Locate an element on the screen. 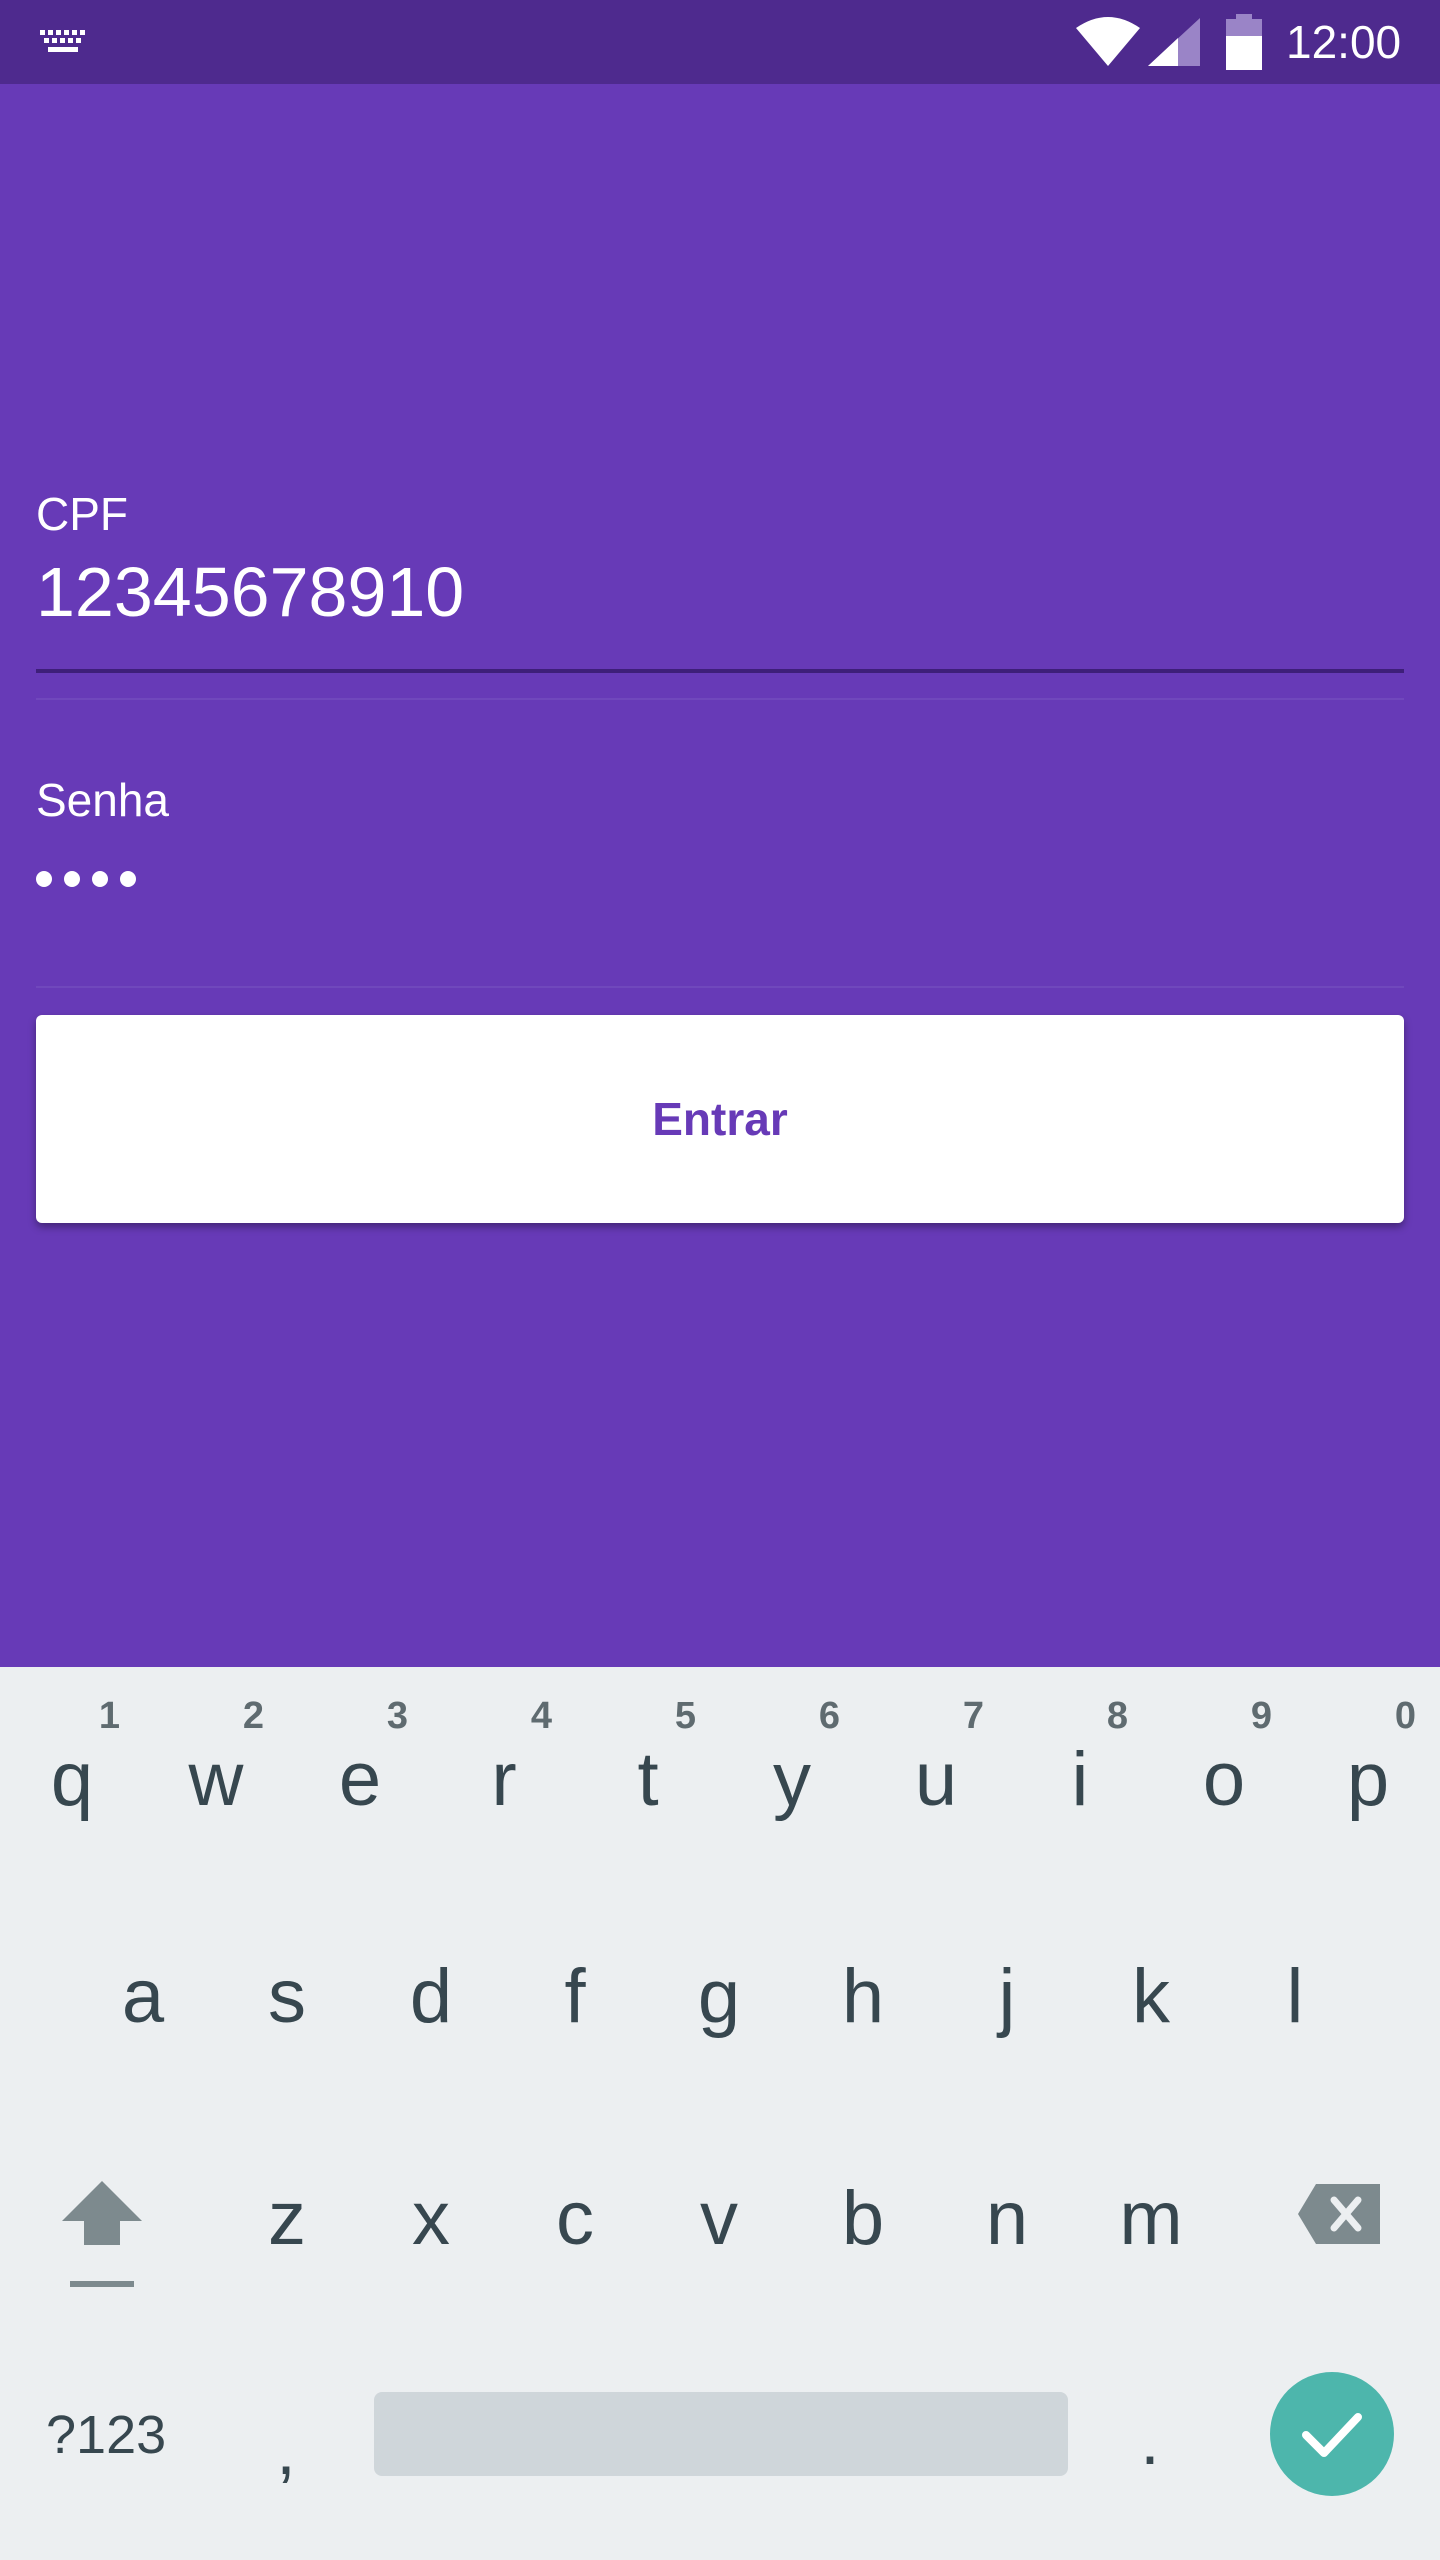 The image size is (1440, 2560). key-char: v is located at coordinates (719, 2218).